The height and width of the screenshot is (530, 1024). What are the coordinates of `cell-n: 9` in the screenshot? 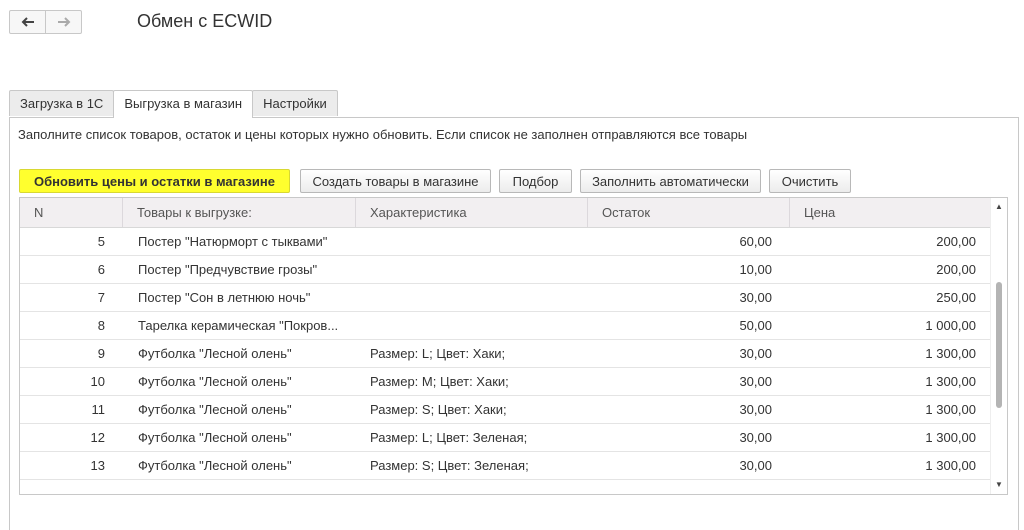 It's located at (101, 353).